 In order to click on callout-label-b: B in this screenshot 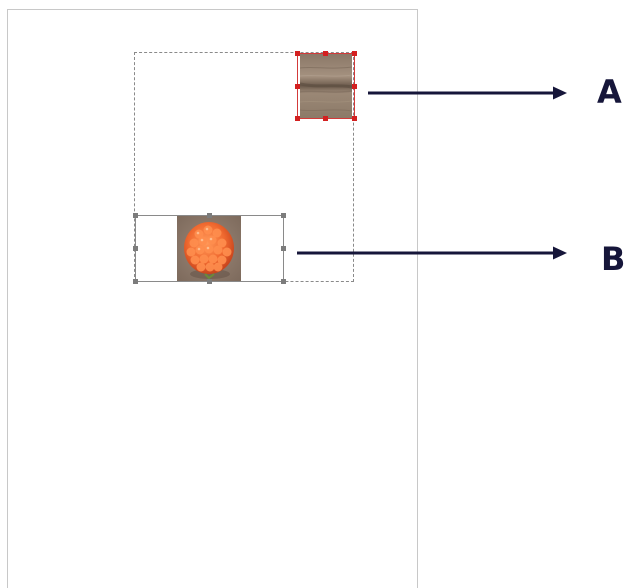, I will do `click(613, 259)`.